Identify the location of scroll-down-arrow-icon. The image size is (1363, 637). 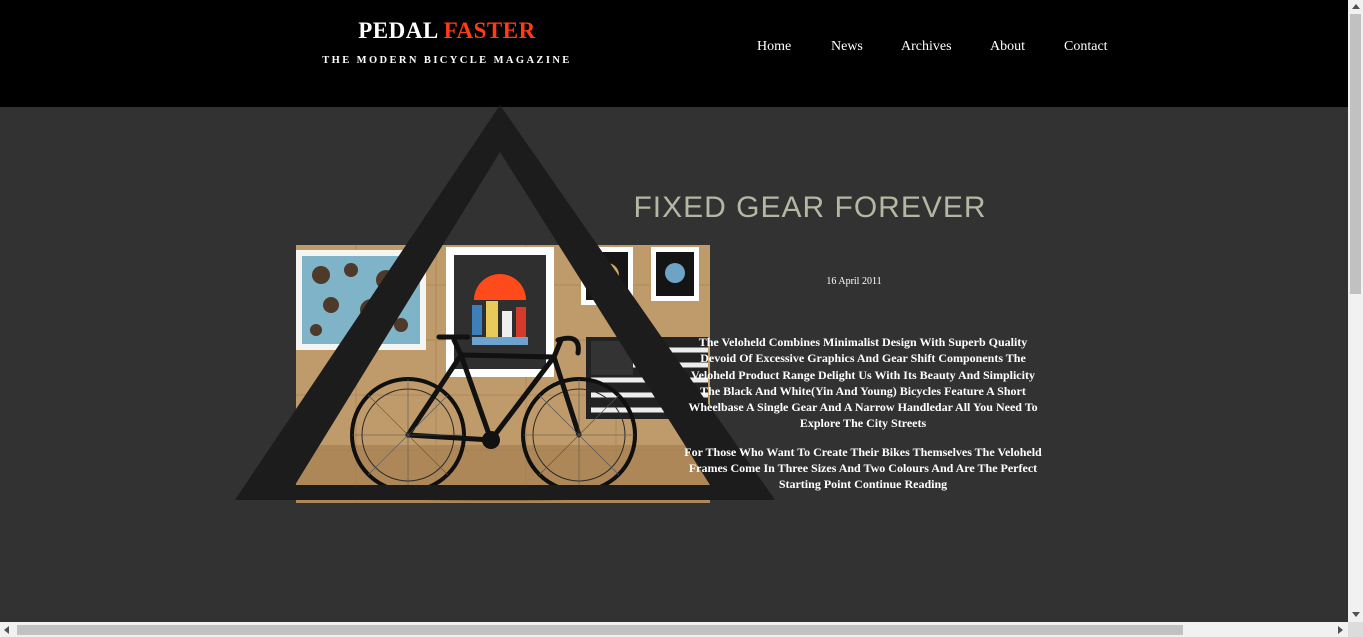
(1356, 614).